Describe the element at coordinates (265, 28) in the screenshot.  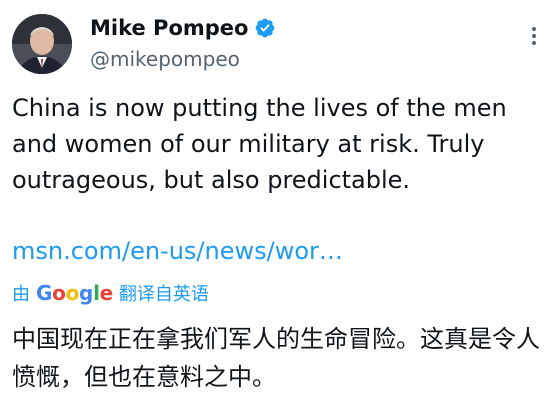
I see `verified-badge-icon` at that location.